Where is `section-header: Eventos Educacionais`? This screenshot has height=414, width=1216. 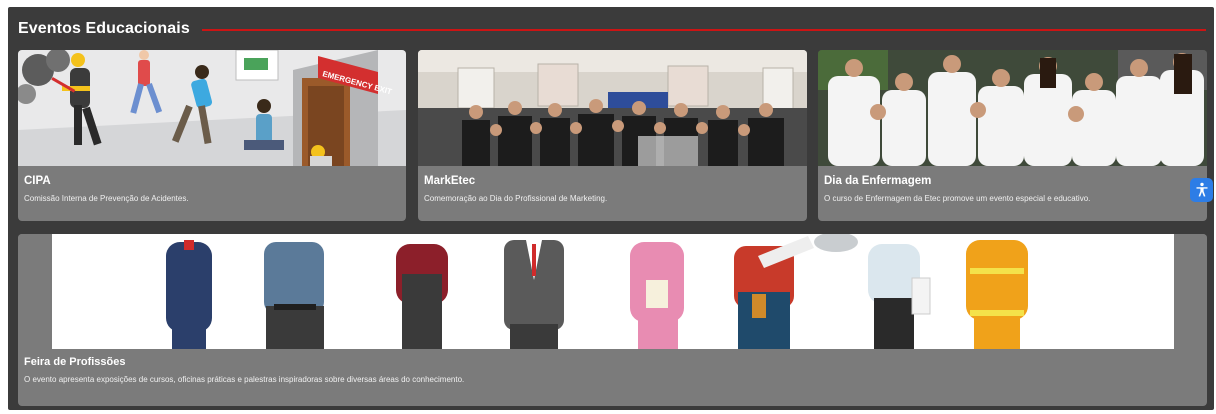
section-header: Eventos Educacionais is located at coordinates (612, 29).